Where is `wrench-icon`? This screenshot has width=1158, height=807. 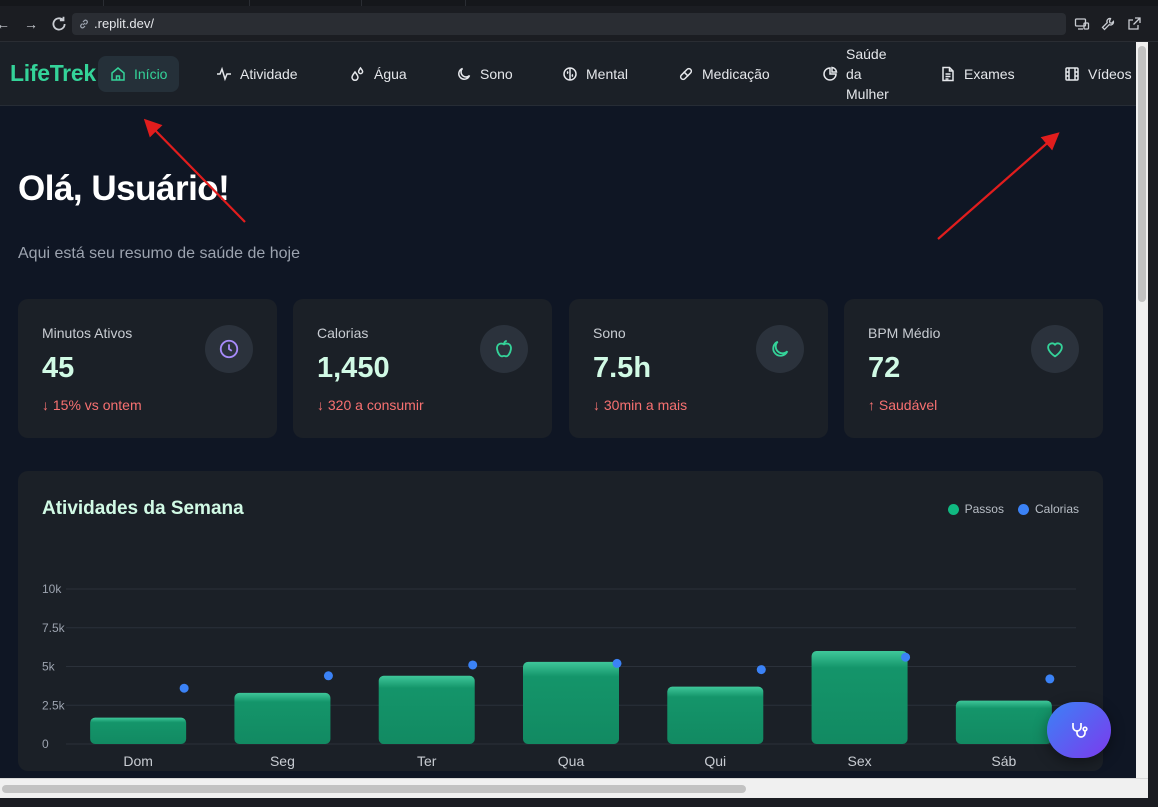 wrench-icon is located at coordinates (1108, 24).